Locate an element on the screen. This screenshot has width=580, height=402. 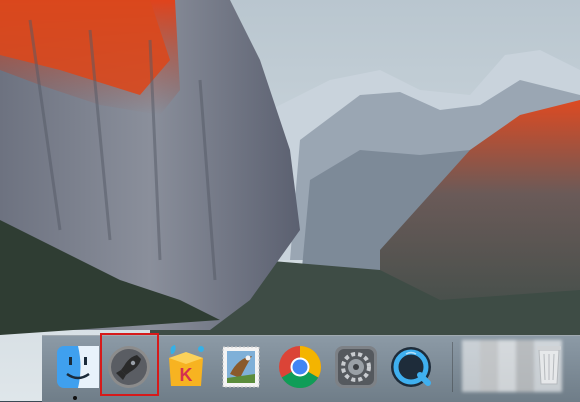
launchpad-highlight-box is located at coordinates (129, 364).